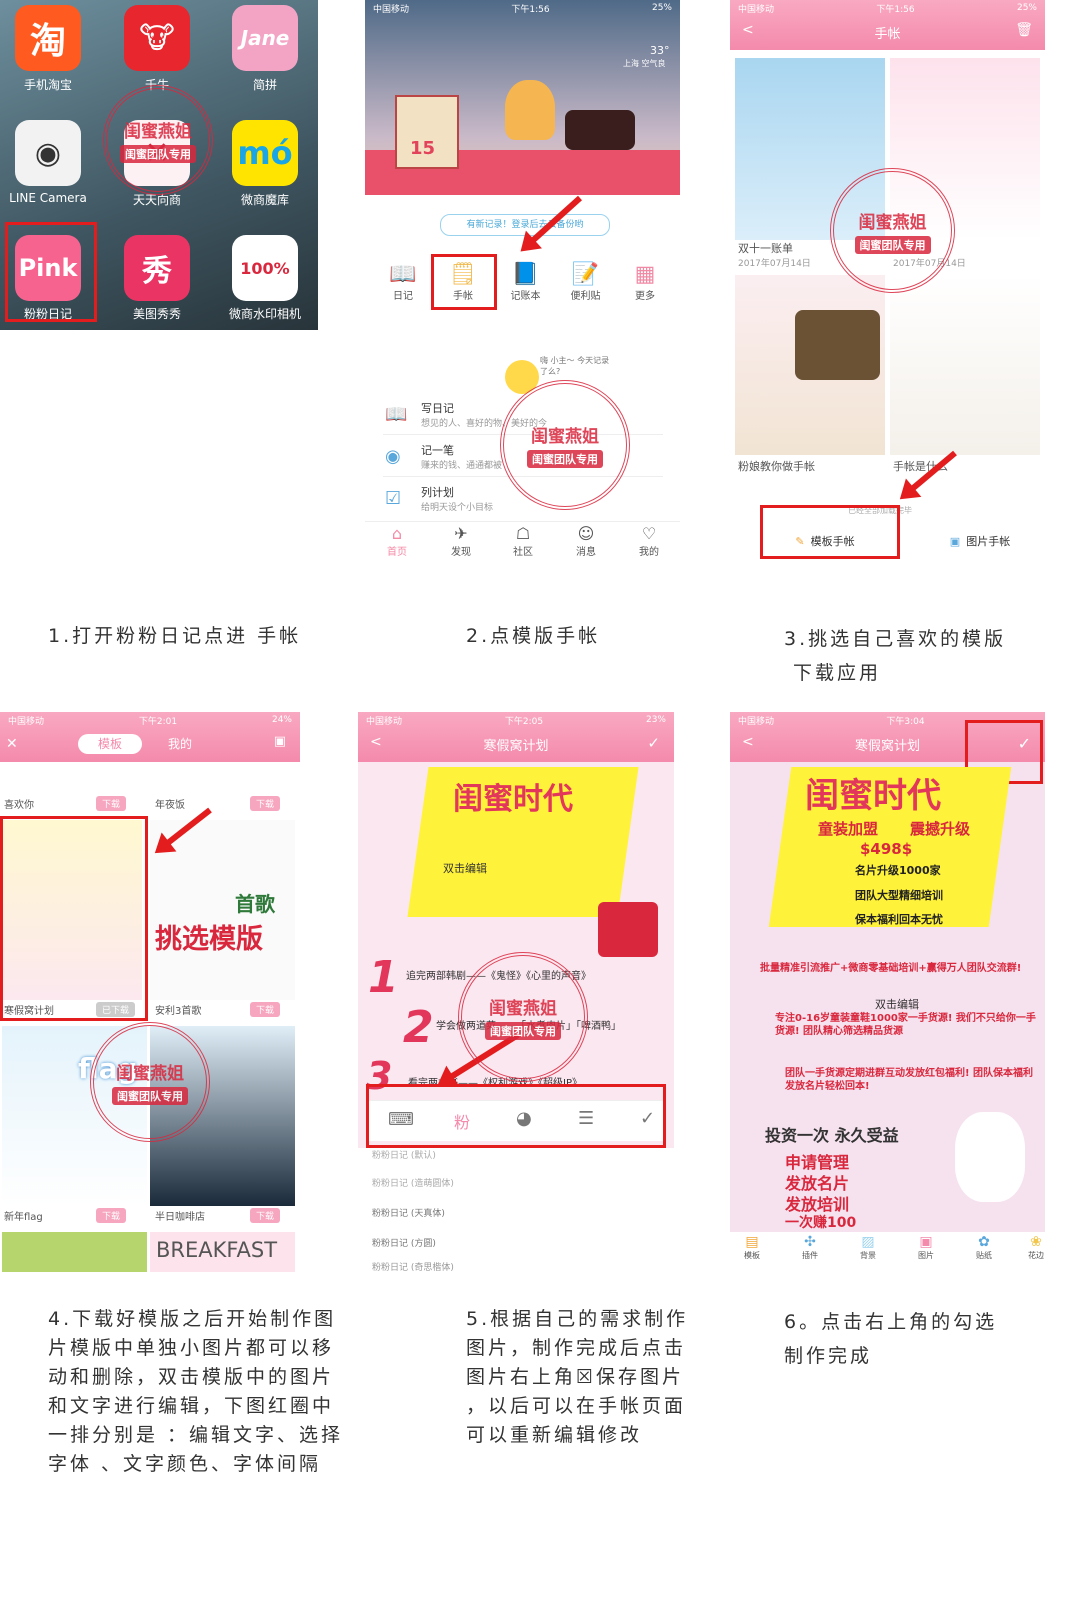  Describe the element at coordinates (926, 1247) in the screenshot. I see `tab-image: ▣ 图片` at that location.